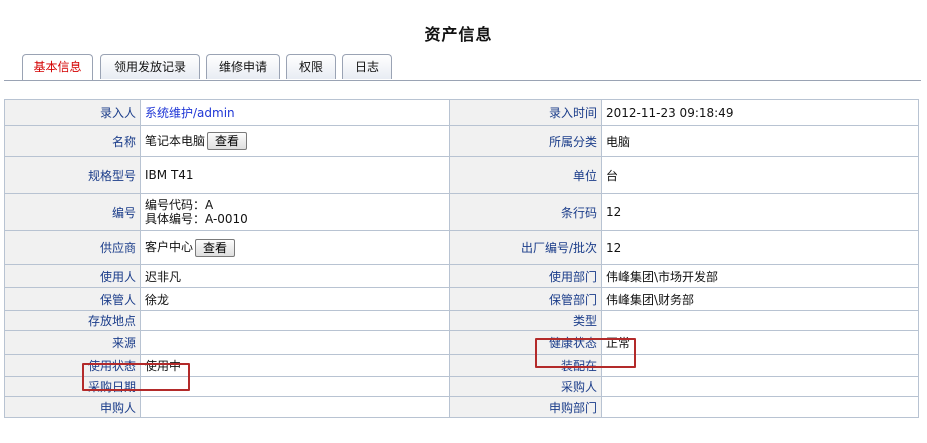  What do you see at coordinates (169, 247) in the screenshot?
I see `field-value: 客户中心` at bounding box center [169, 247].